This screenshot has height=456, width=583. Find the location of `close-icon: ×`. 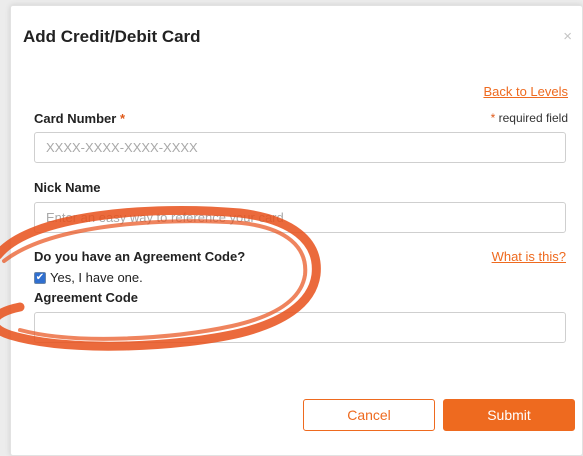

close-icon: × is located at coordinates (567, 36).